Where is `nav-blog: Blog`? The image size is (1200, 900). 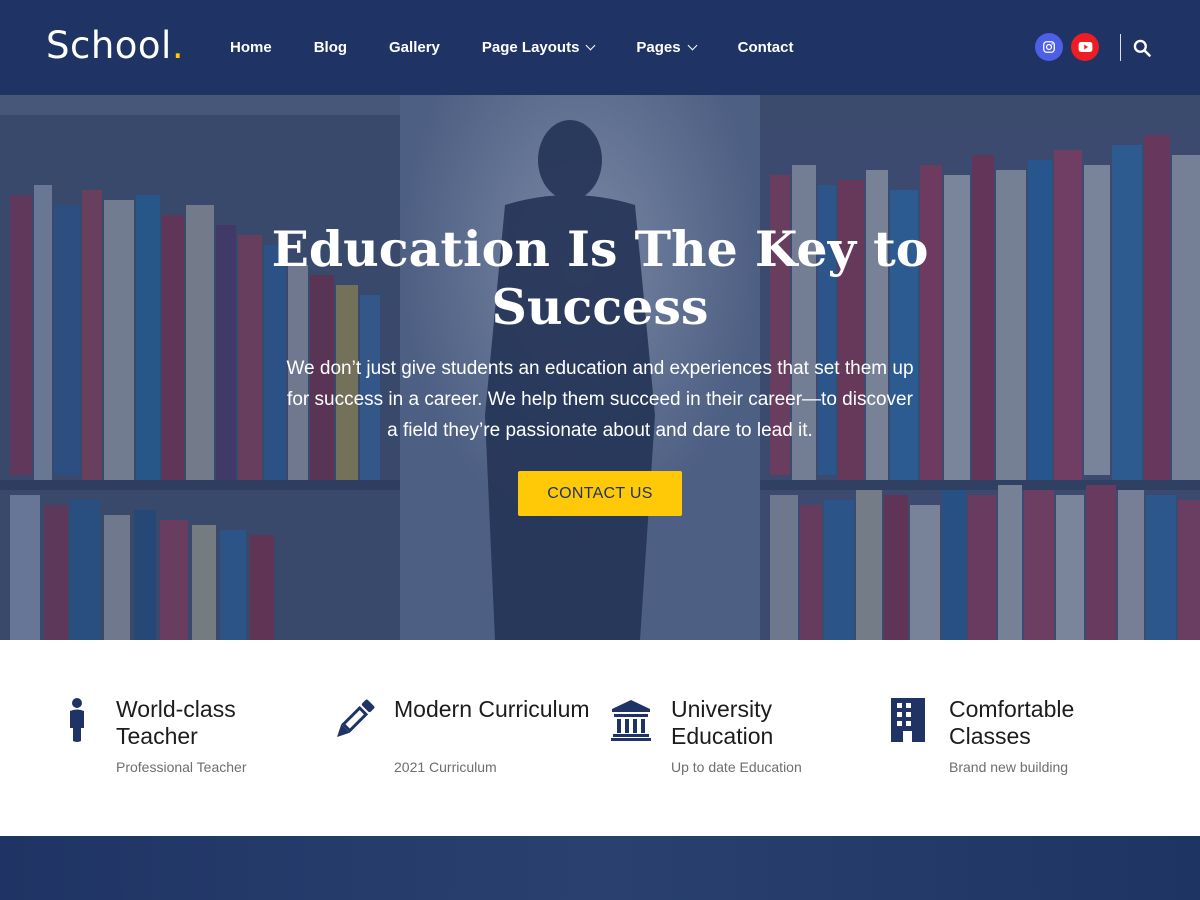
nav-blog: Blog is located at coordinates (330, 47).